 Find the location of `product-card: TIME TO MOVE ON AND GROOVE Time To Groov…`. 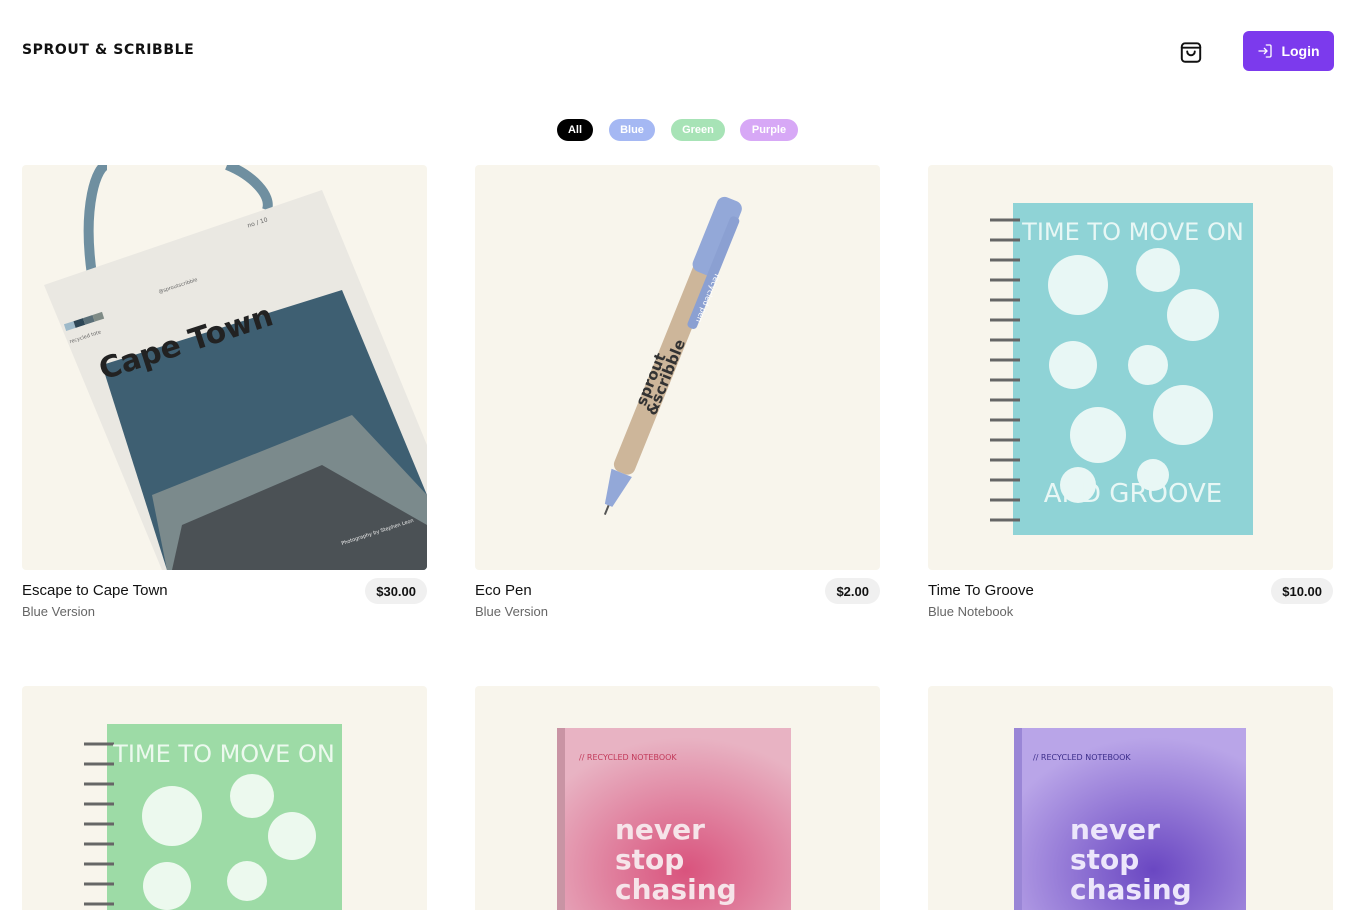

product-card: TIME TO MOVE ON AND GROOVE Time To Groov… is located at coordinates (1130, 392).